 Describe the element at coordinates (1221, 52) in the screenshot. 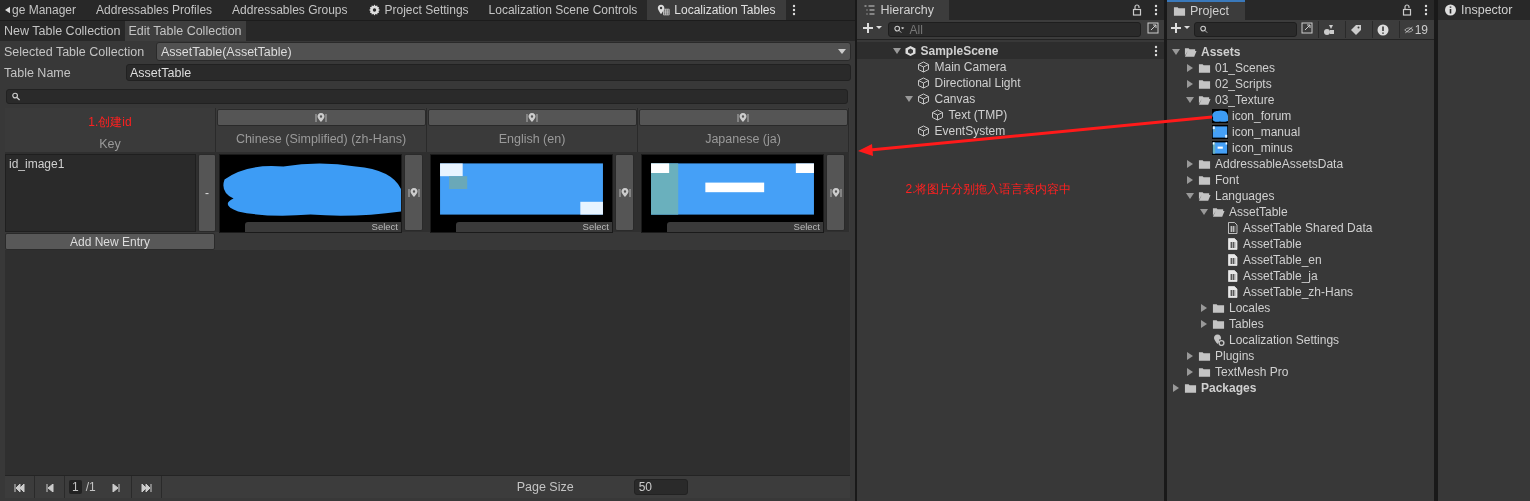

I see `project-item: Assets` at that location.